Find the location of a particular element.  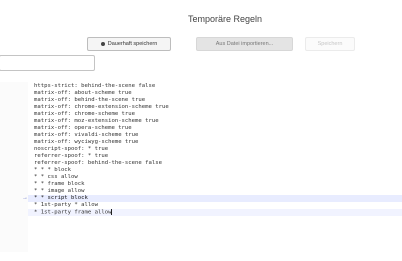

filter-input is located at coordinates (47, 63).